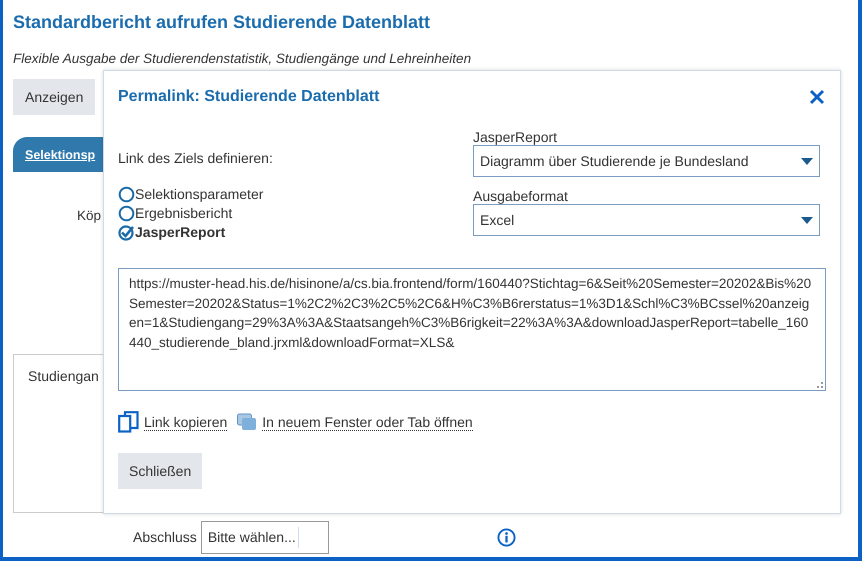 This screenshot has height=561, width=862. I want to click on windows-icon, so click(247, 422).